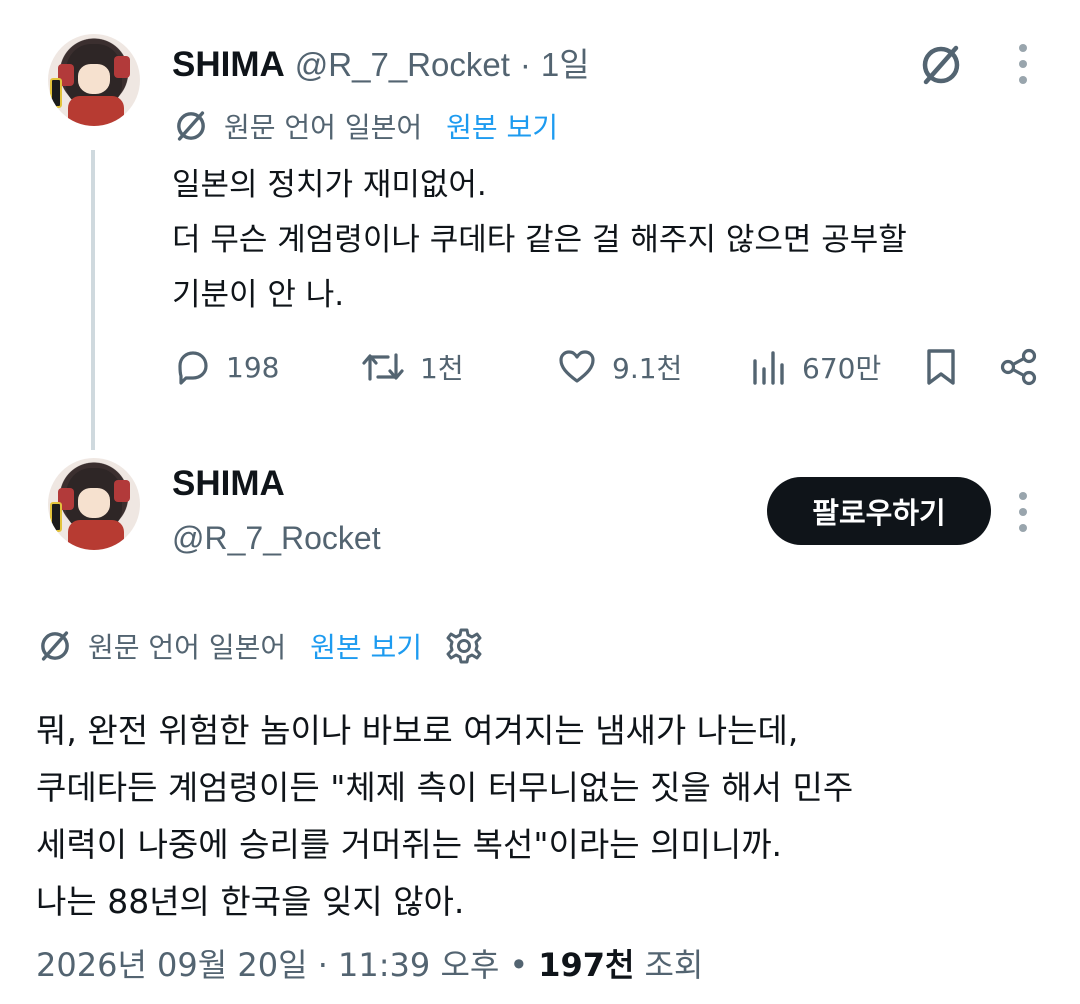  I want to click on tweet-text-line: 쿠데타든 계엄령이든 "체제 측이 터무니없는 짓을 해서 민주, so click(445, 787).